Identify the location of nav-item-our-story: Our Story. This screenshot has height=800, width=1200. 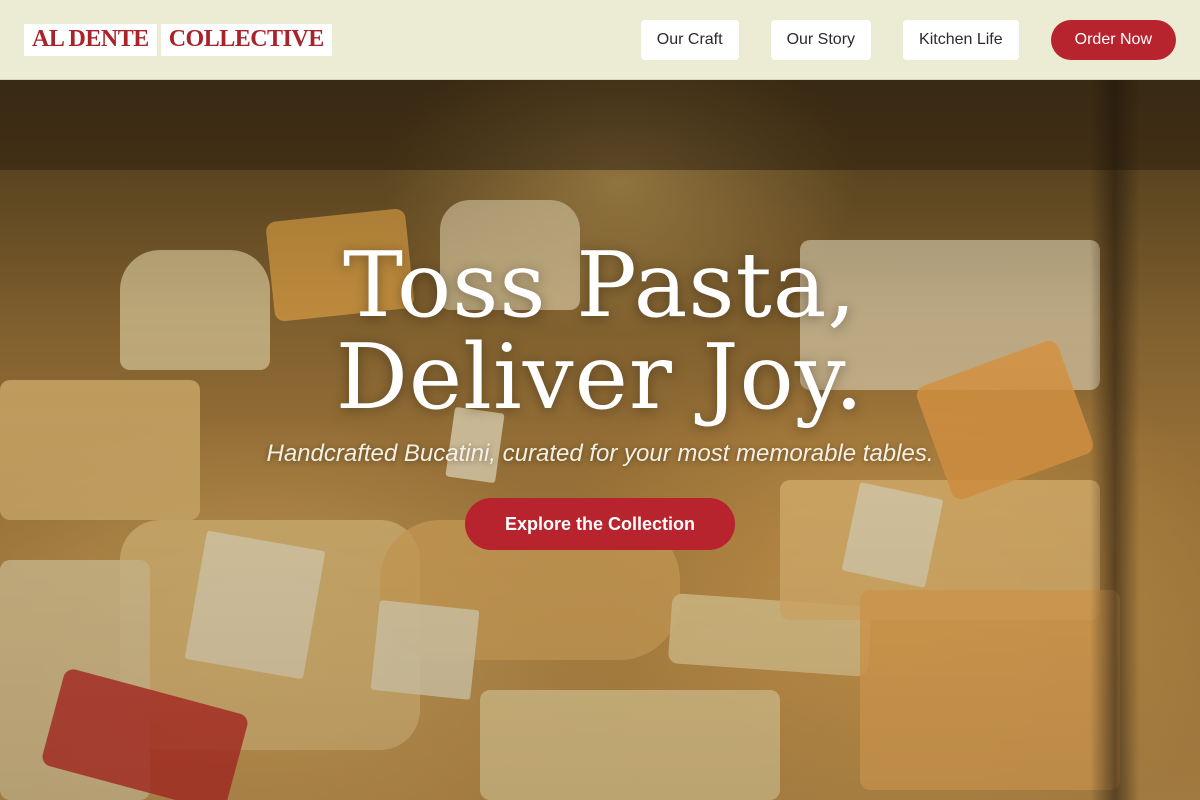
(821, 39).